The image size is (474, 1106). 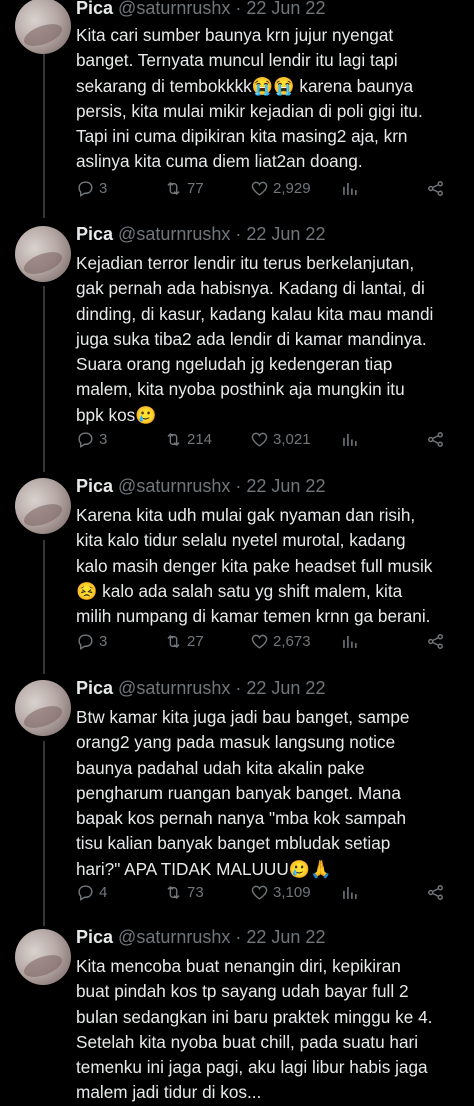 What do you see at coordinates (195, 188) in the screenshot?
I see `retweet-count: 77` at bounding box center [195, 188].